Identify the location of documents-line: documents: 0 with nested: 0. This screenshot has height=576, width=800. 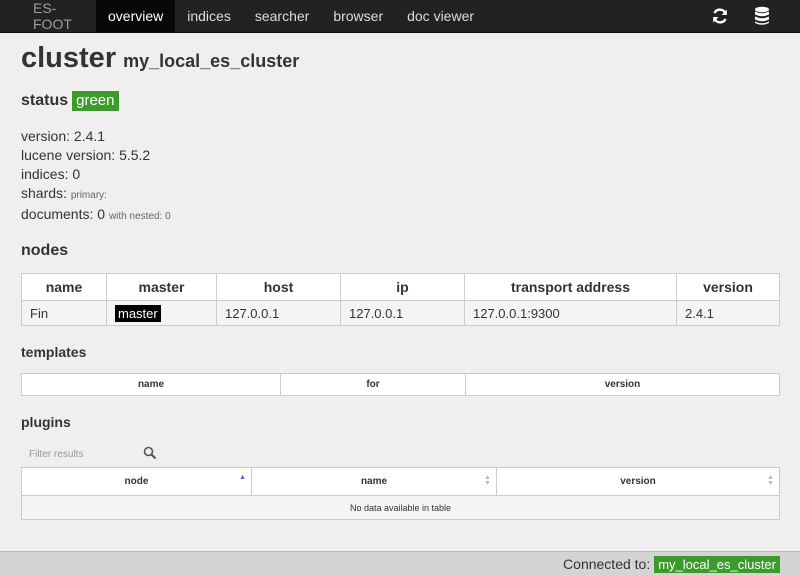
(401, 215).